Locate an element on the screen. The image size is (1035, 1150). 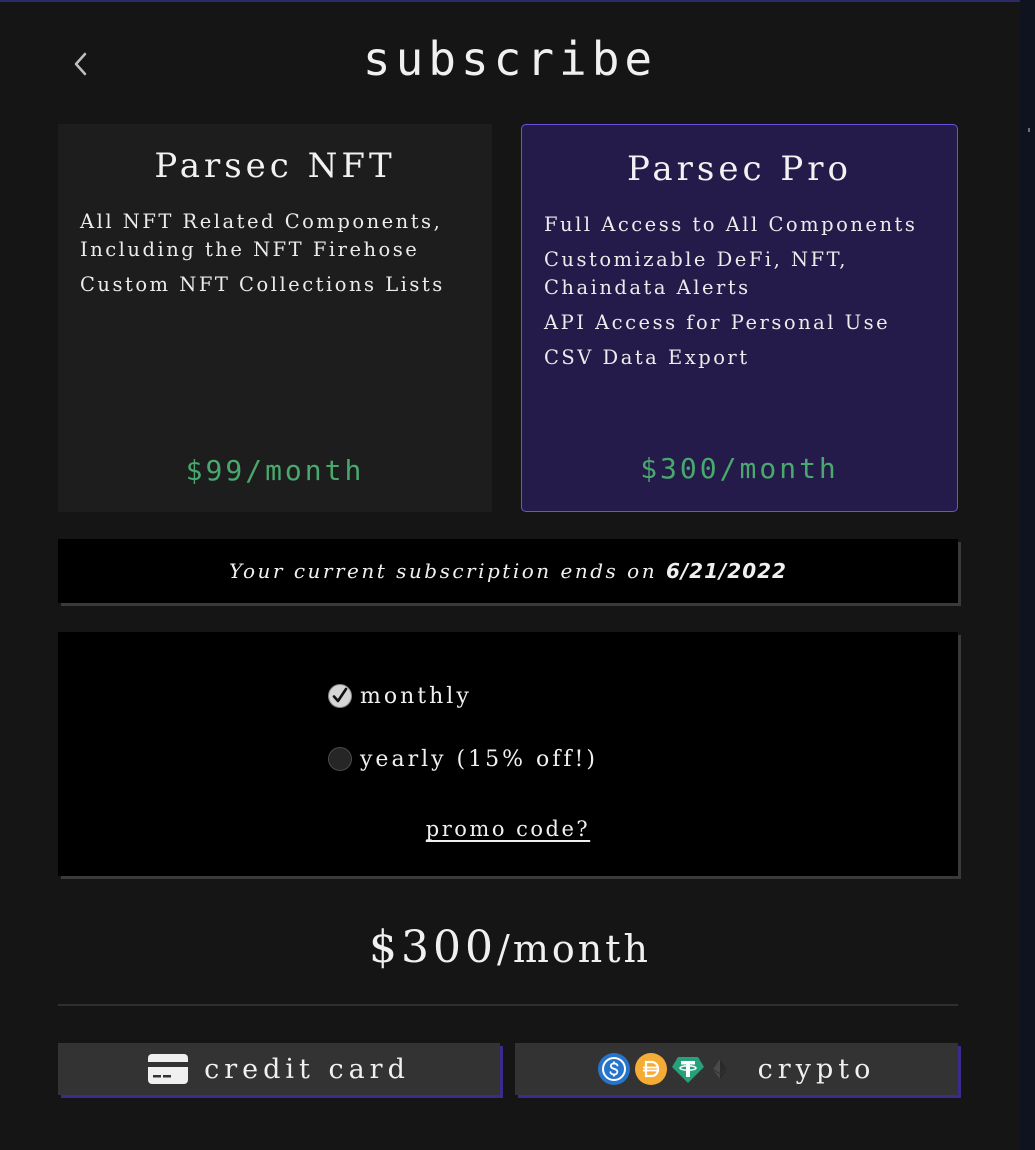
plan-name: Parsec NFT is located at coordinates (275, 166).